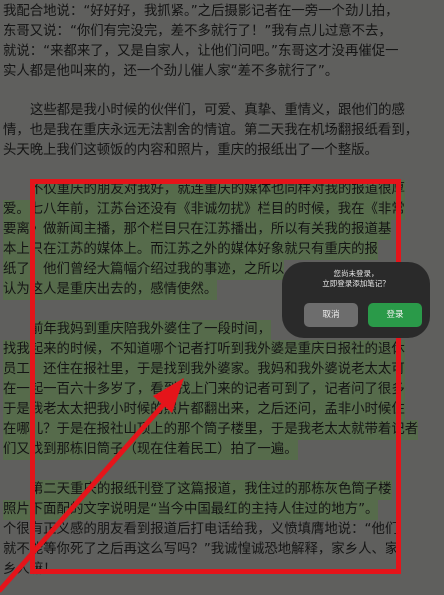 The height and width of the screenshot is (595, 444). Describe the element at coordinates (30, 569) in the screenshot. I see `document-line: 乡人嘛！` at that location.